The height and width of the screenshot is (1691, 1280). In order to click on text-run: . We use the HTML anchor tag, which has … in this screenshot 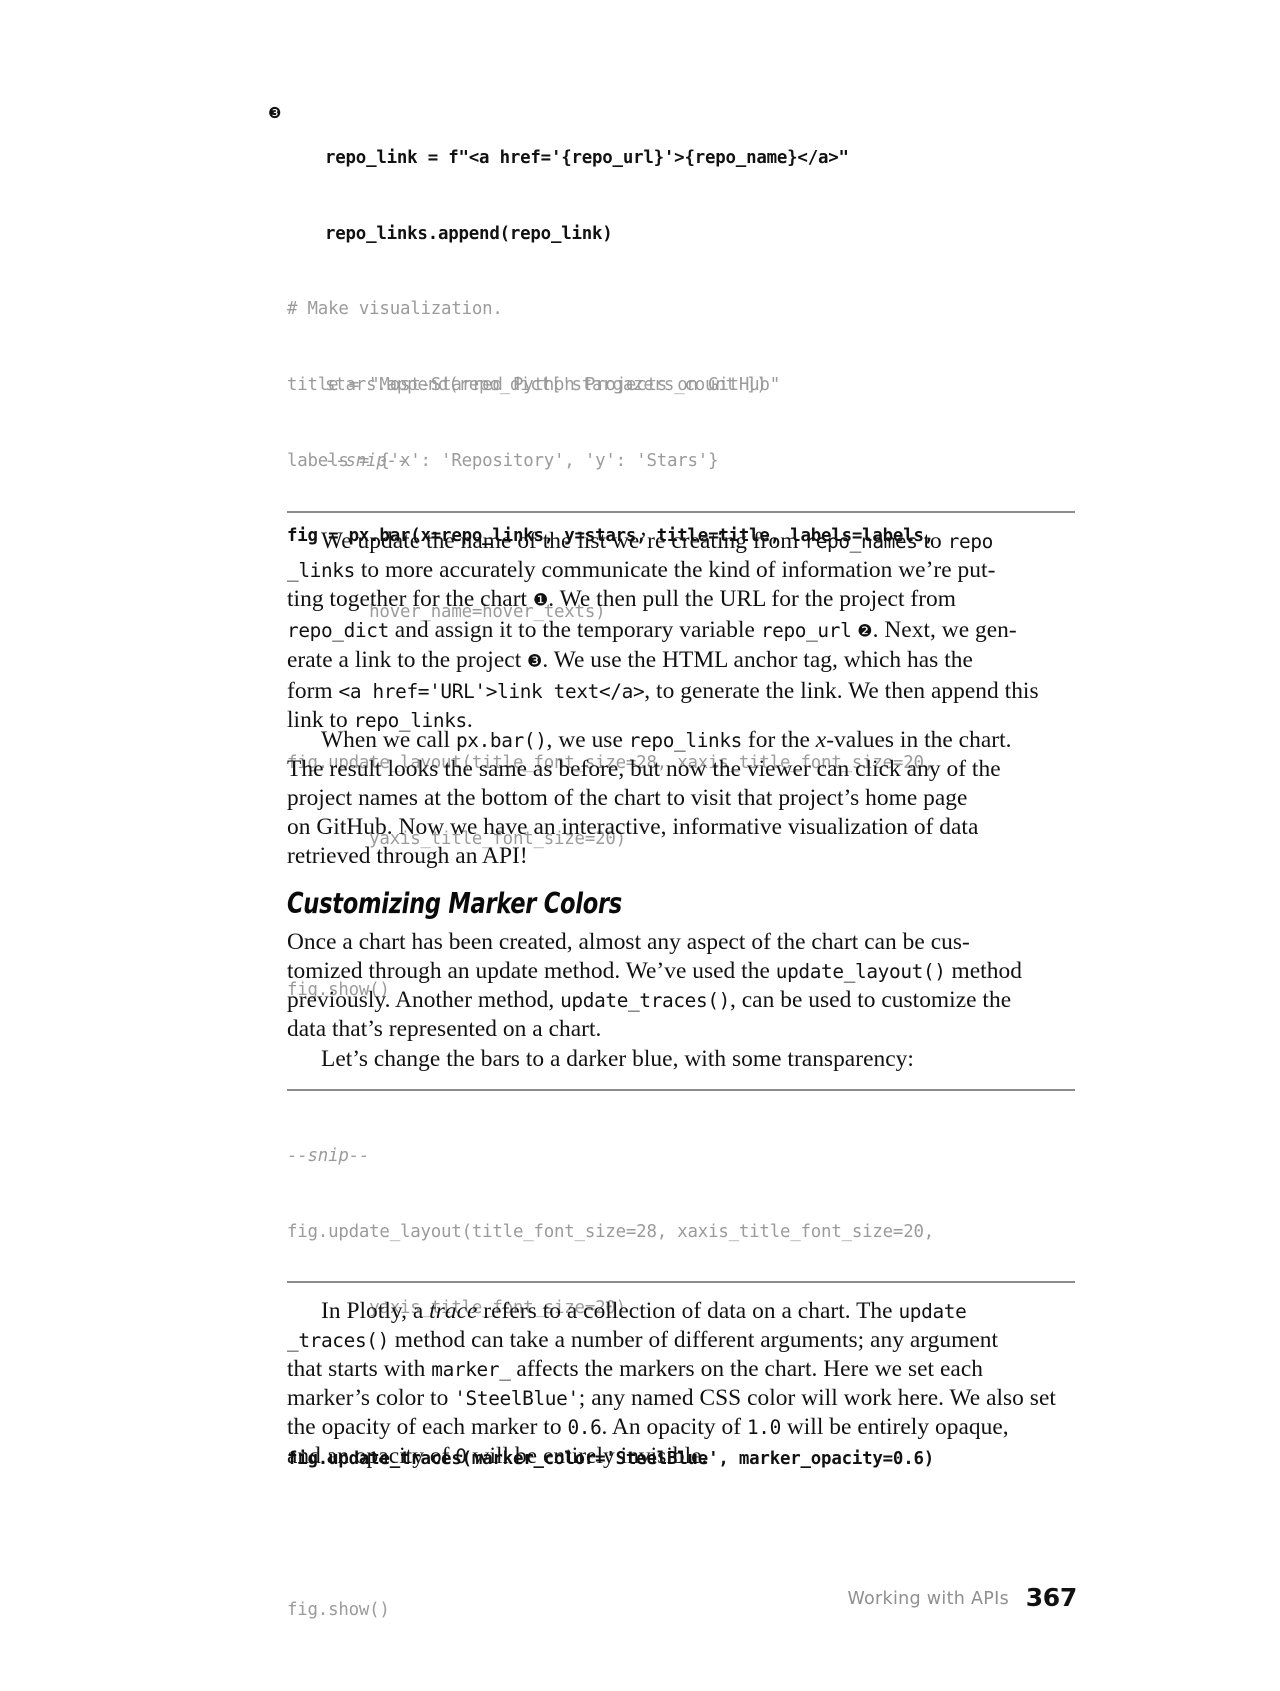, I will do `click(757, 660)`.